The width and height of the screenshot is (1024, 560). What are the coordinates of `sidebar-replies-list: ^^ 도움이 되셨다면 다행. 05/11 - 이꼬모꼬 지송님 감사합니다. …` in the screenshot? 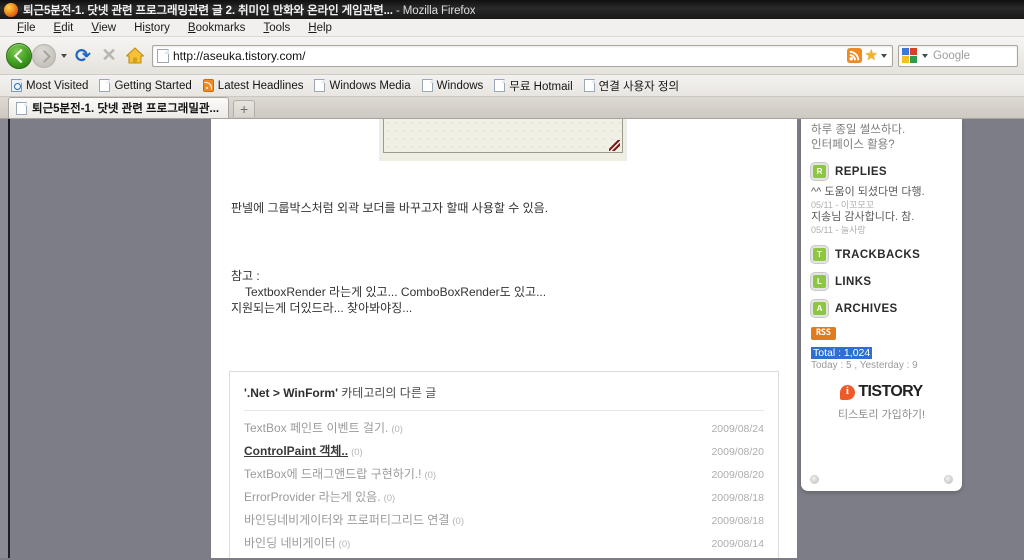 It's located at (881, 208).